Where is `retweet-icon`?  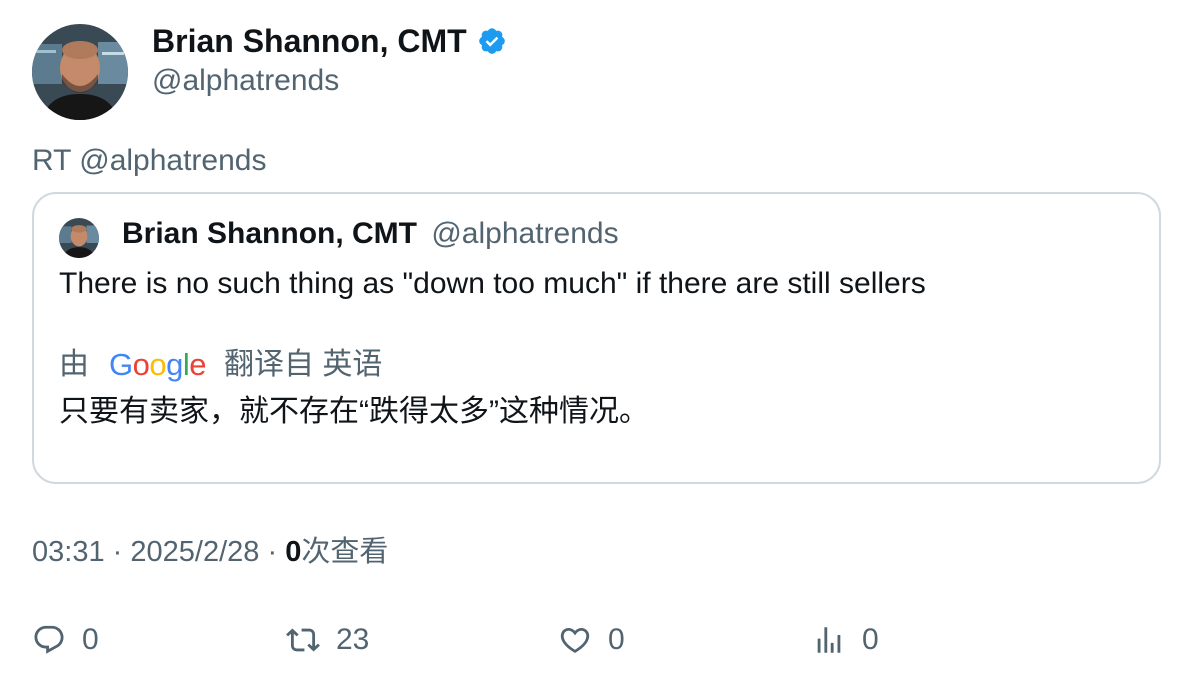 retweet-icon is located at coordinates (303, 640).